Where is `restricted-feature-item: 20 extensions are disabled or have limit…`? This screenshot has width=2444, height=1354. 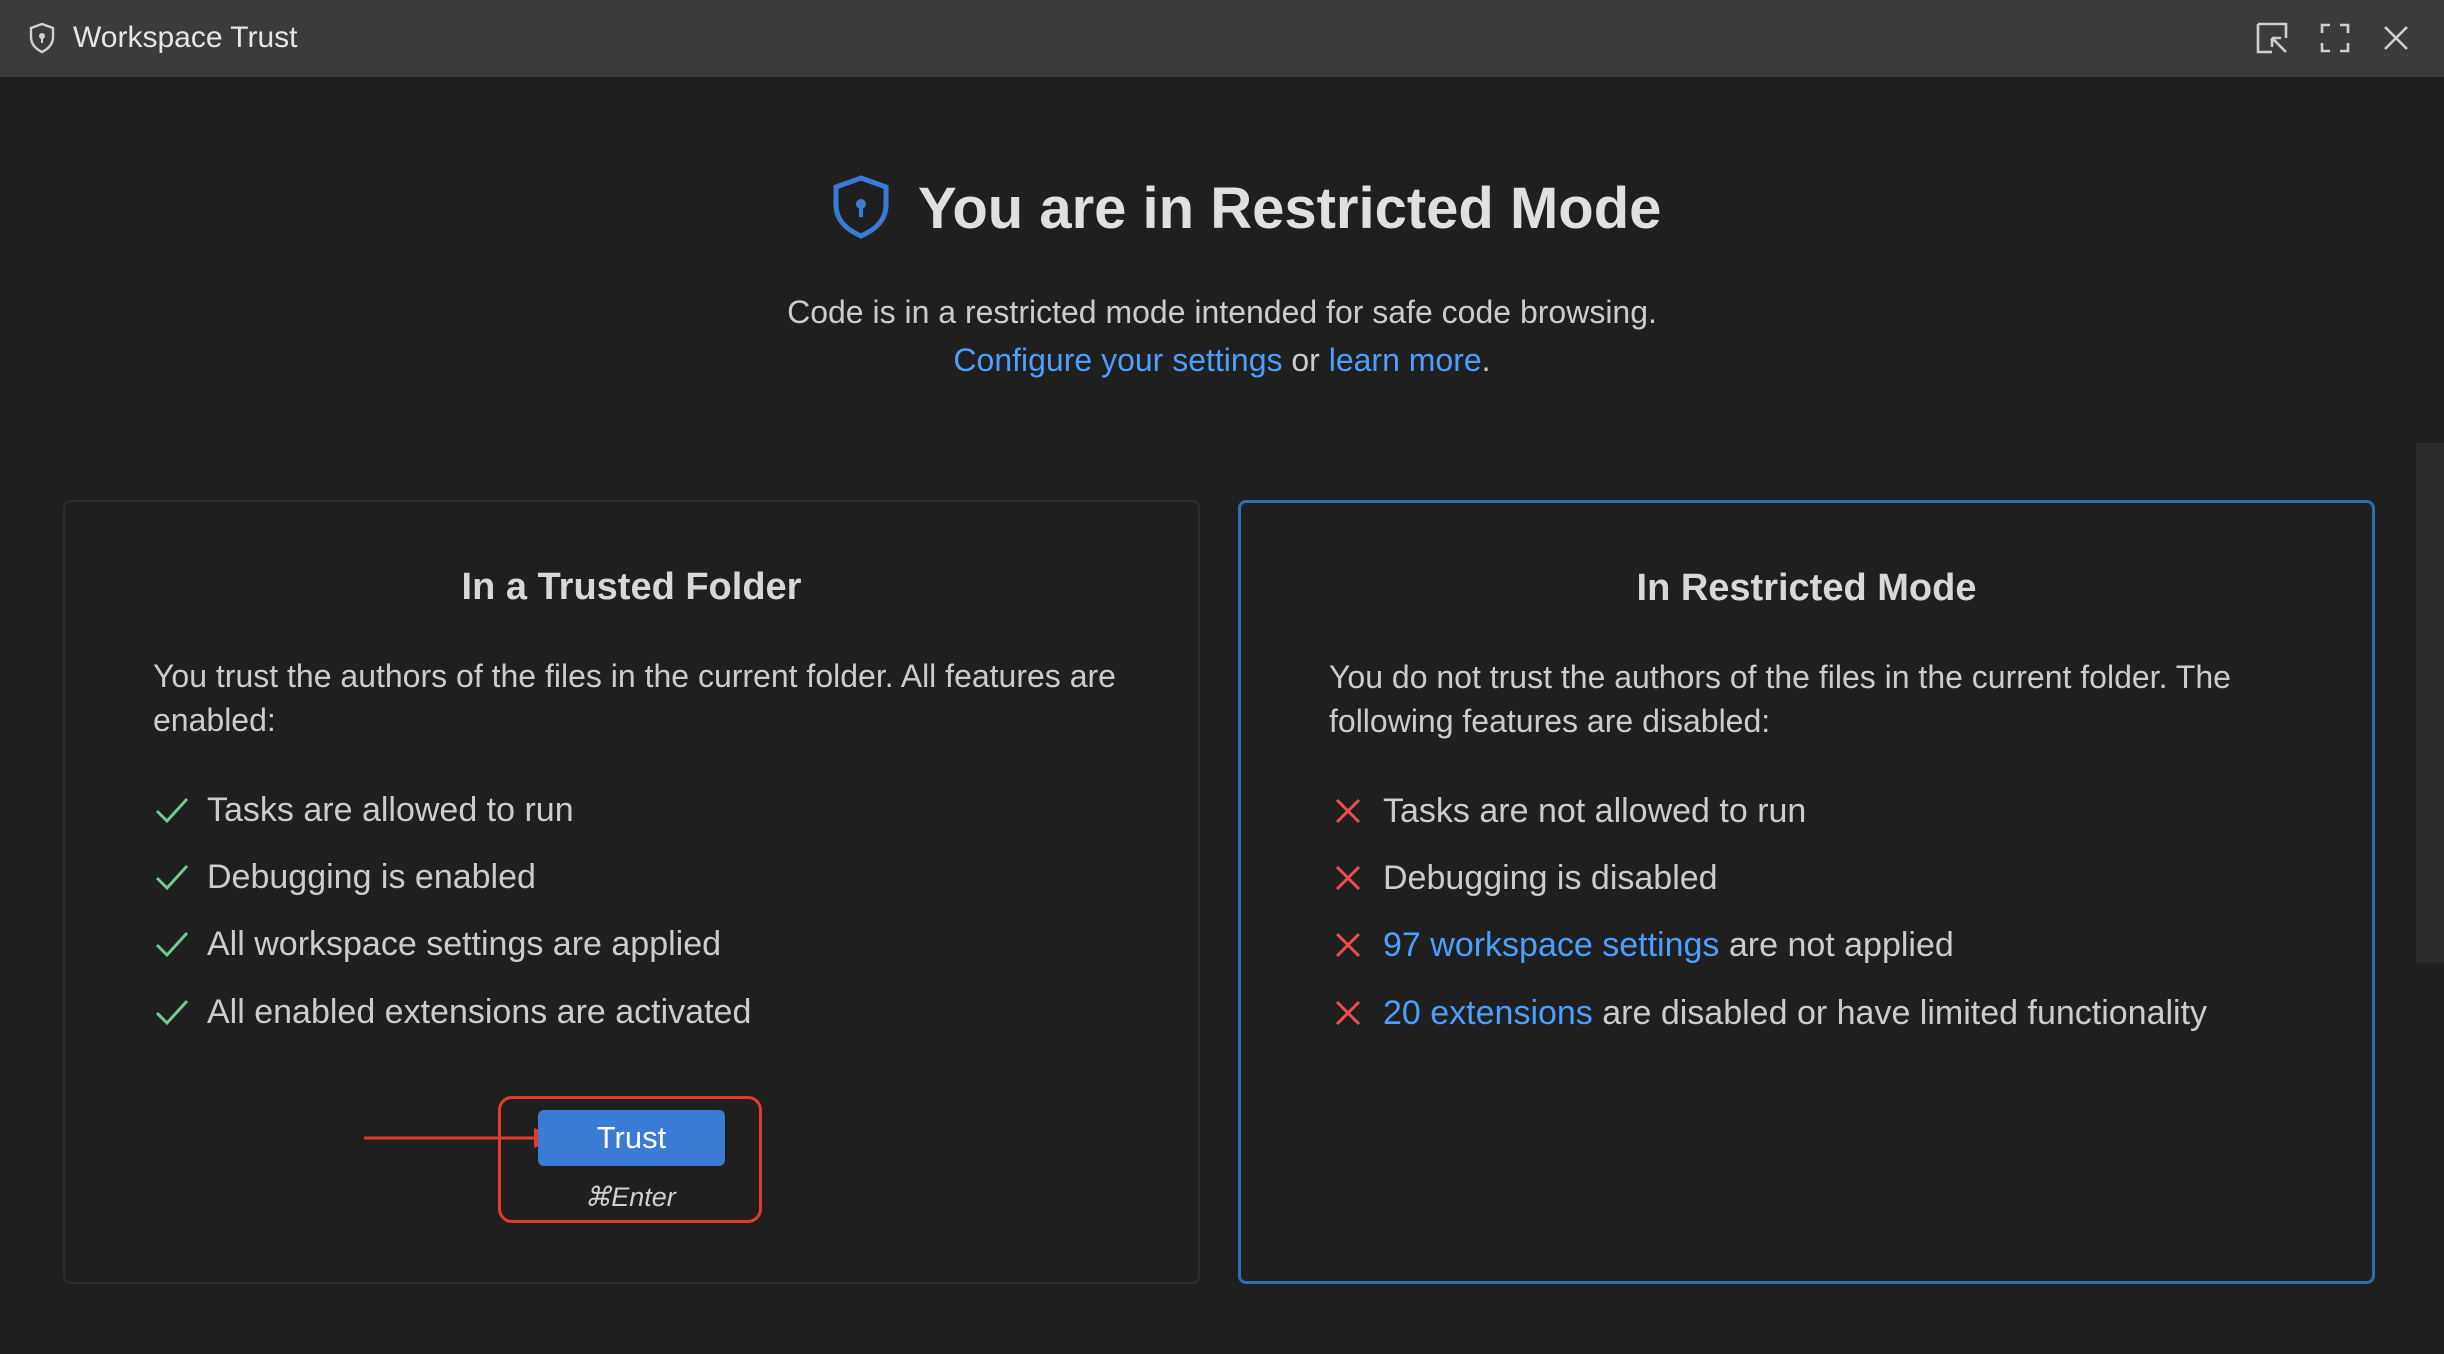 restricted-feature-item: 20 extensions are disabled or have limit… is located at coordinates (1768, 1013).